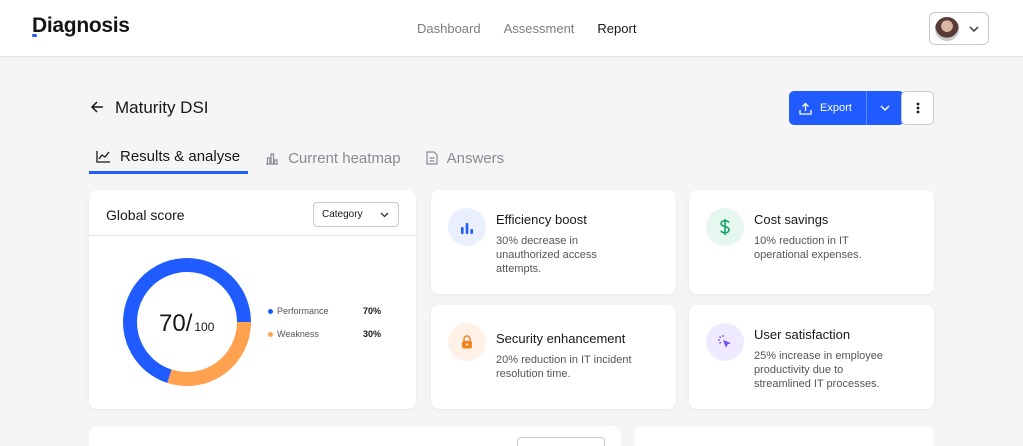 This screenshot has width=1023, height=446. I want to click on legend-value: 70%, so click(372, 311).